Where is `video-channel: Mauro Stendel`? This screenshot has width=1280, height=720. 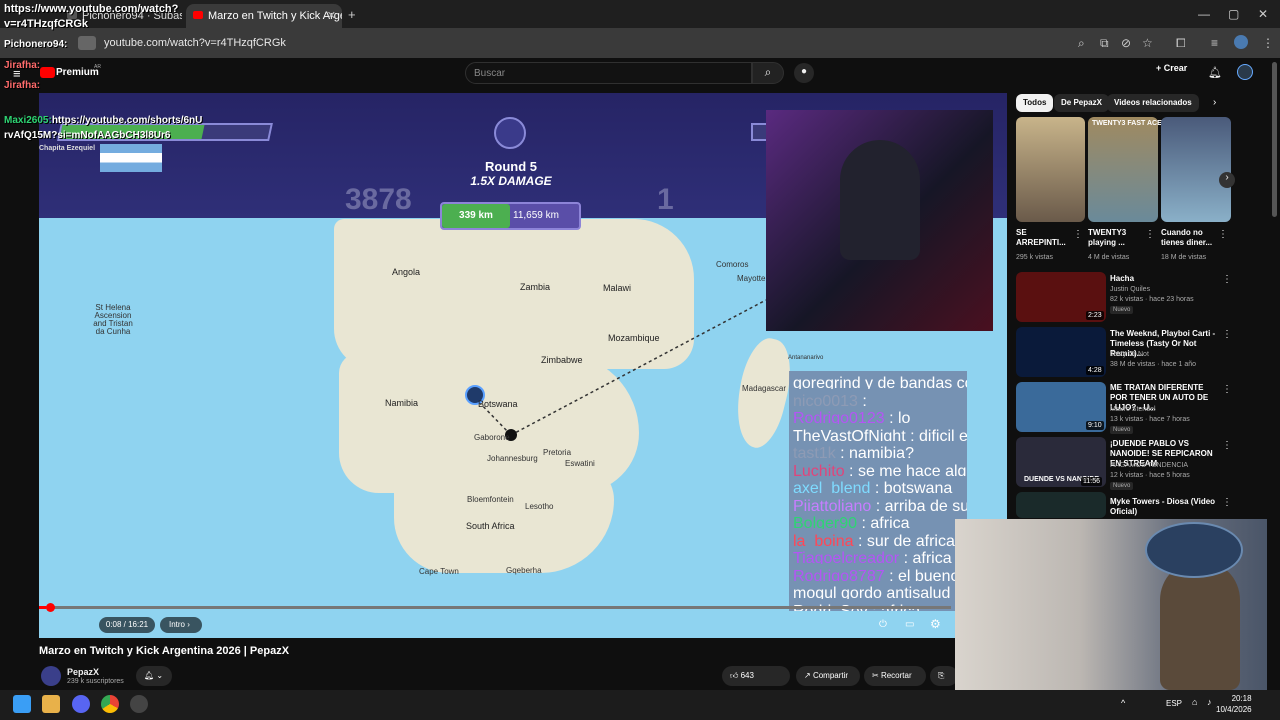 video-channel: Mauro Stendel is located at coordinates (1133, 409).